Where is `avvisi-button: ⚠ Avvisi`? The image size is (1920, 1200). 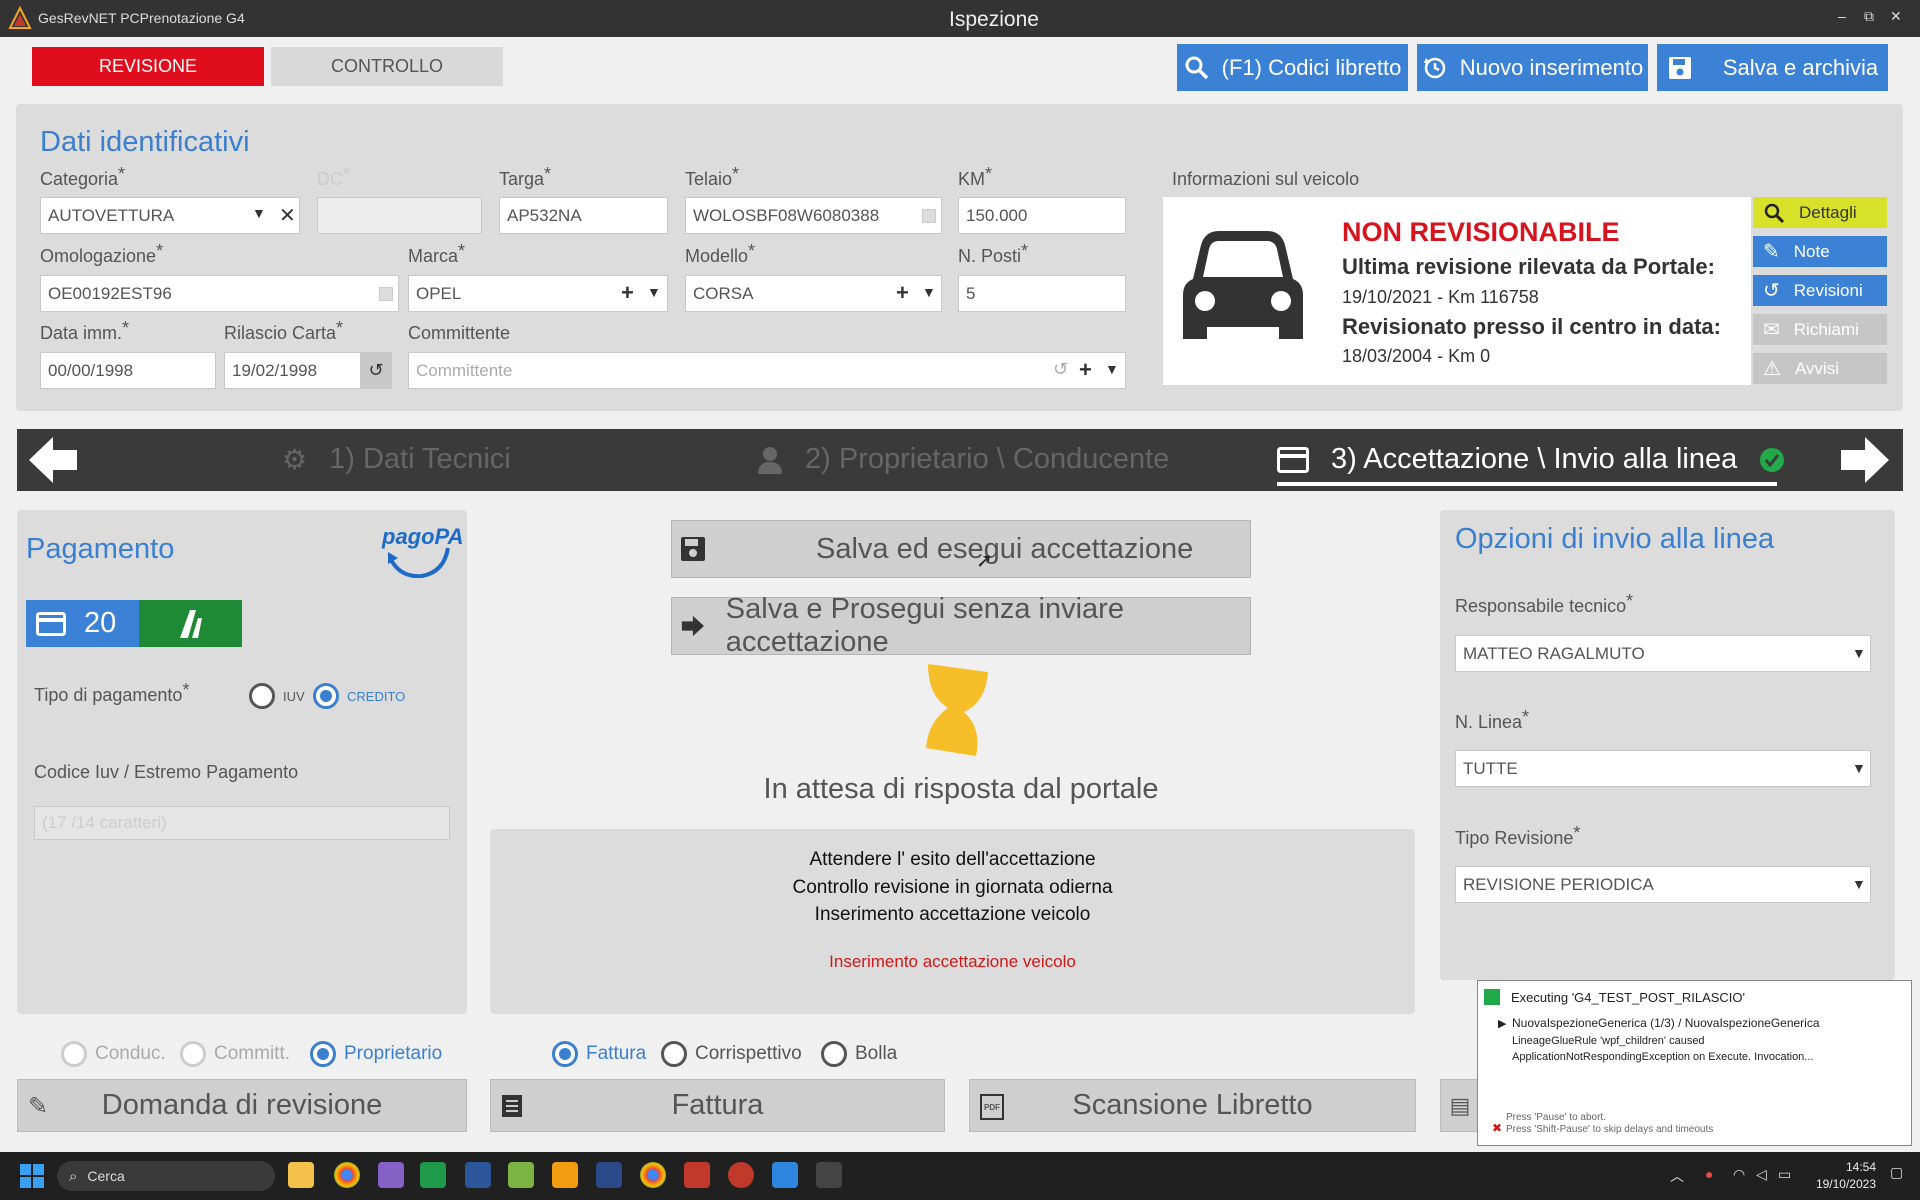 avvisi-button: ⚠ Avvisi is located at coordinates (1820, 368).